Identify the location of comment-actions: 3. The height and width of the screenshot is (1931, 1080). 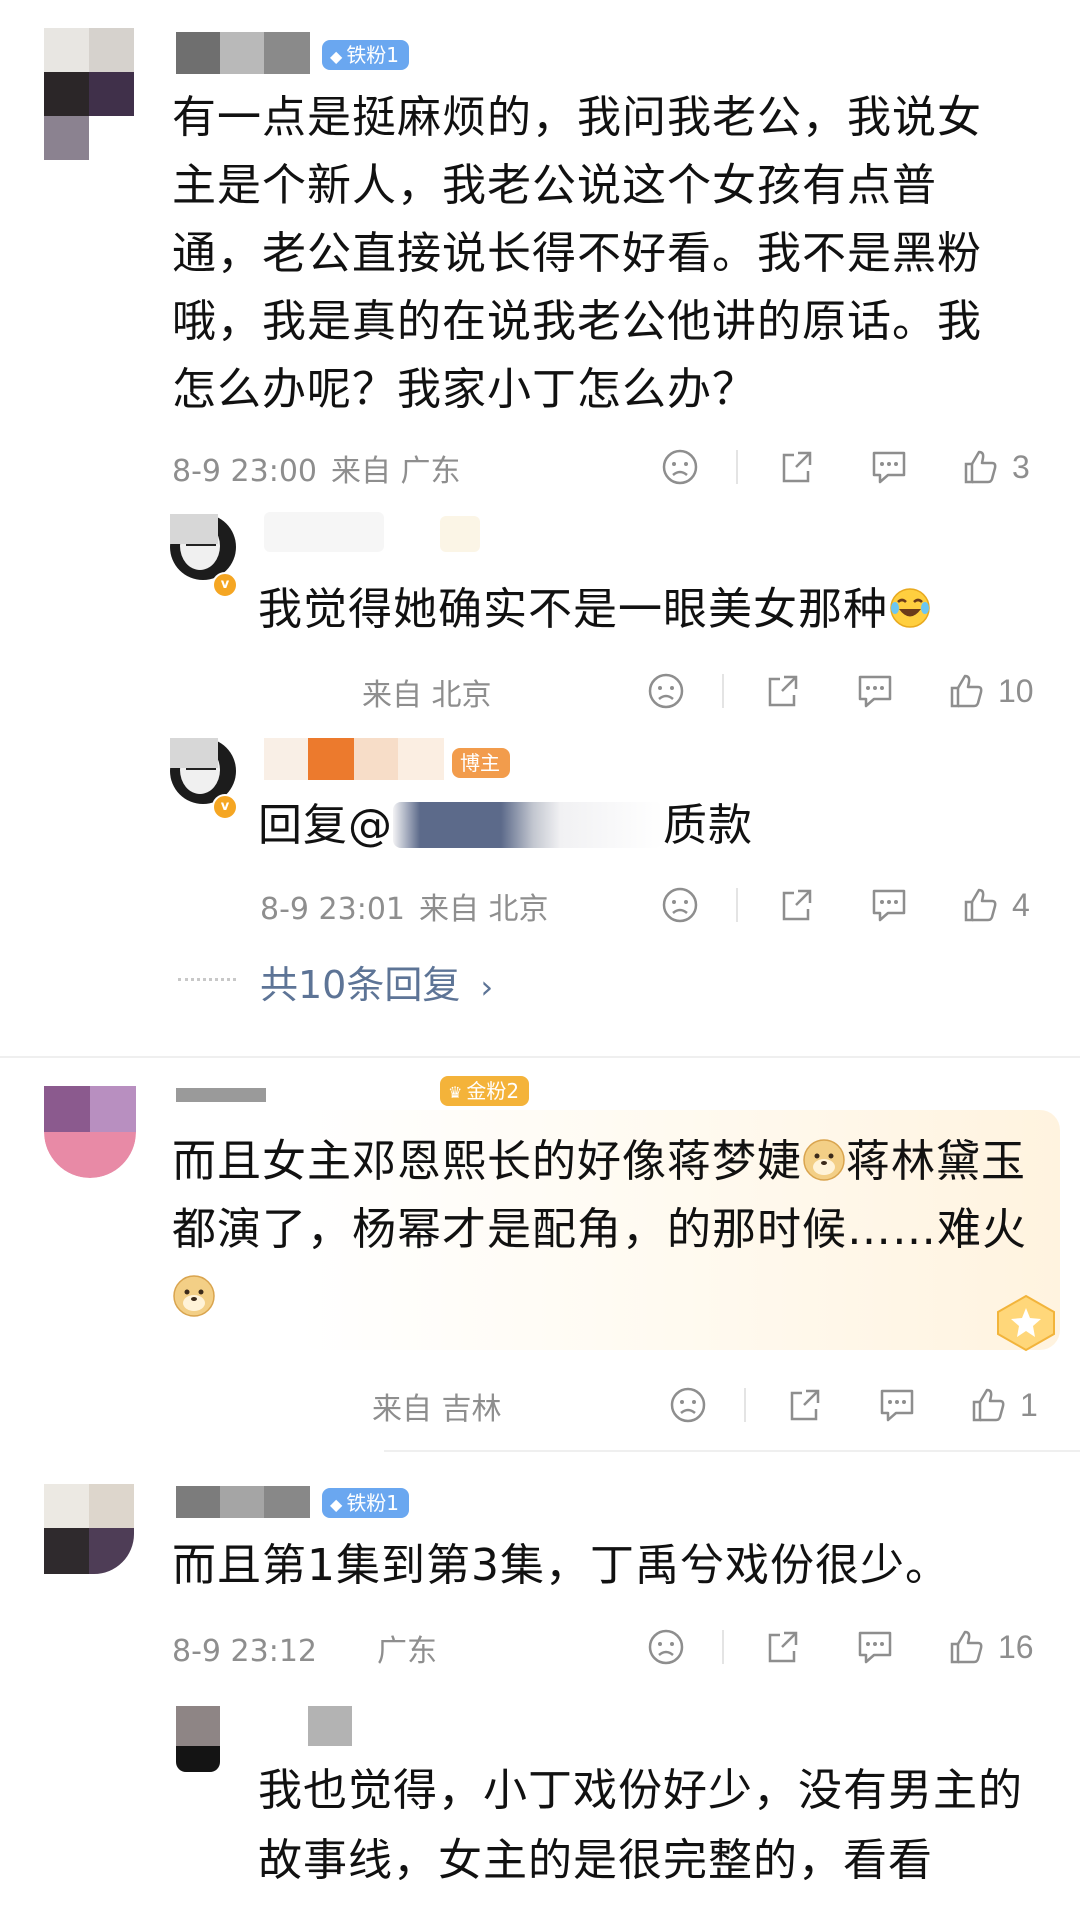
(860, 467).